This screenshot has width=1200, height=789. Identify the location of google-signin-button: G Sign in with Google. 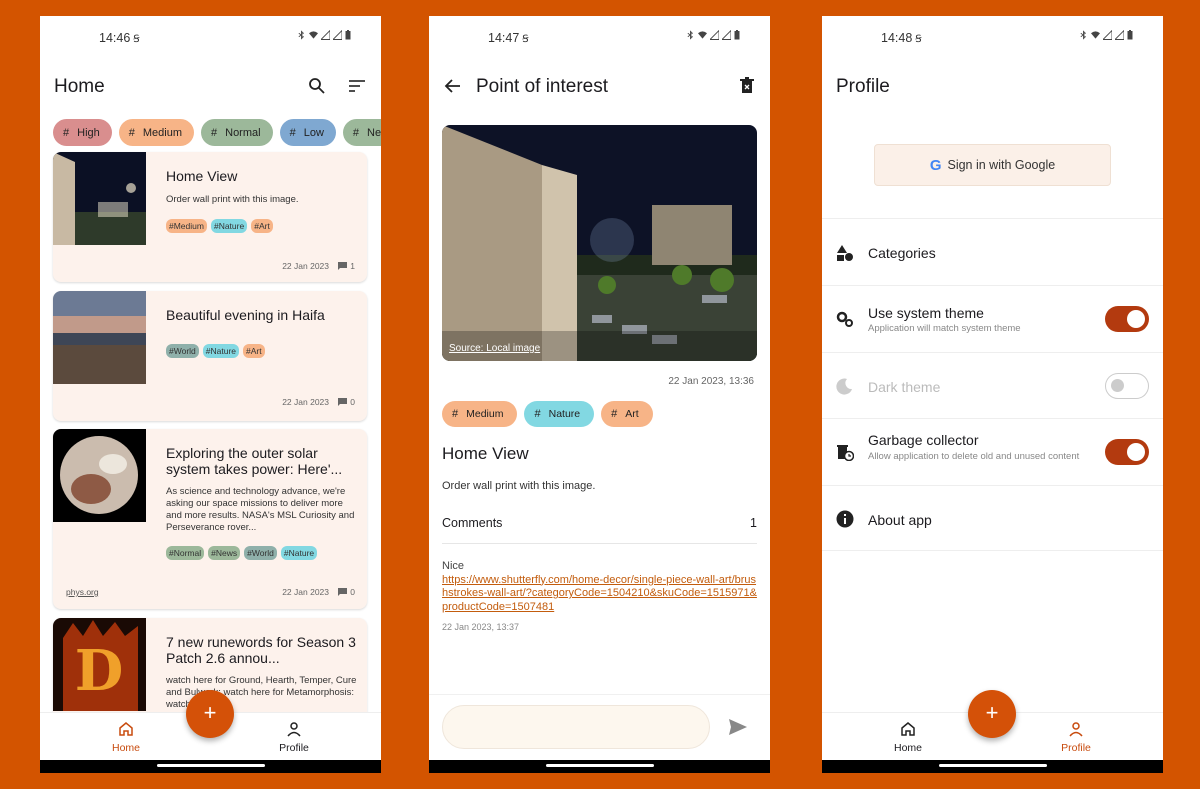
(992, 165).